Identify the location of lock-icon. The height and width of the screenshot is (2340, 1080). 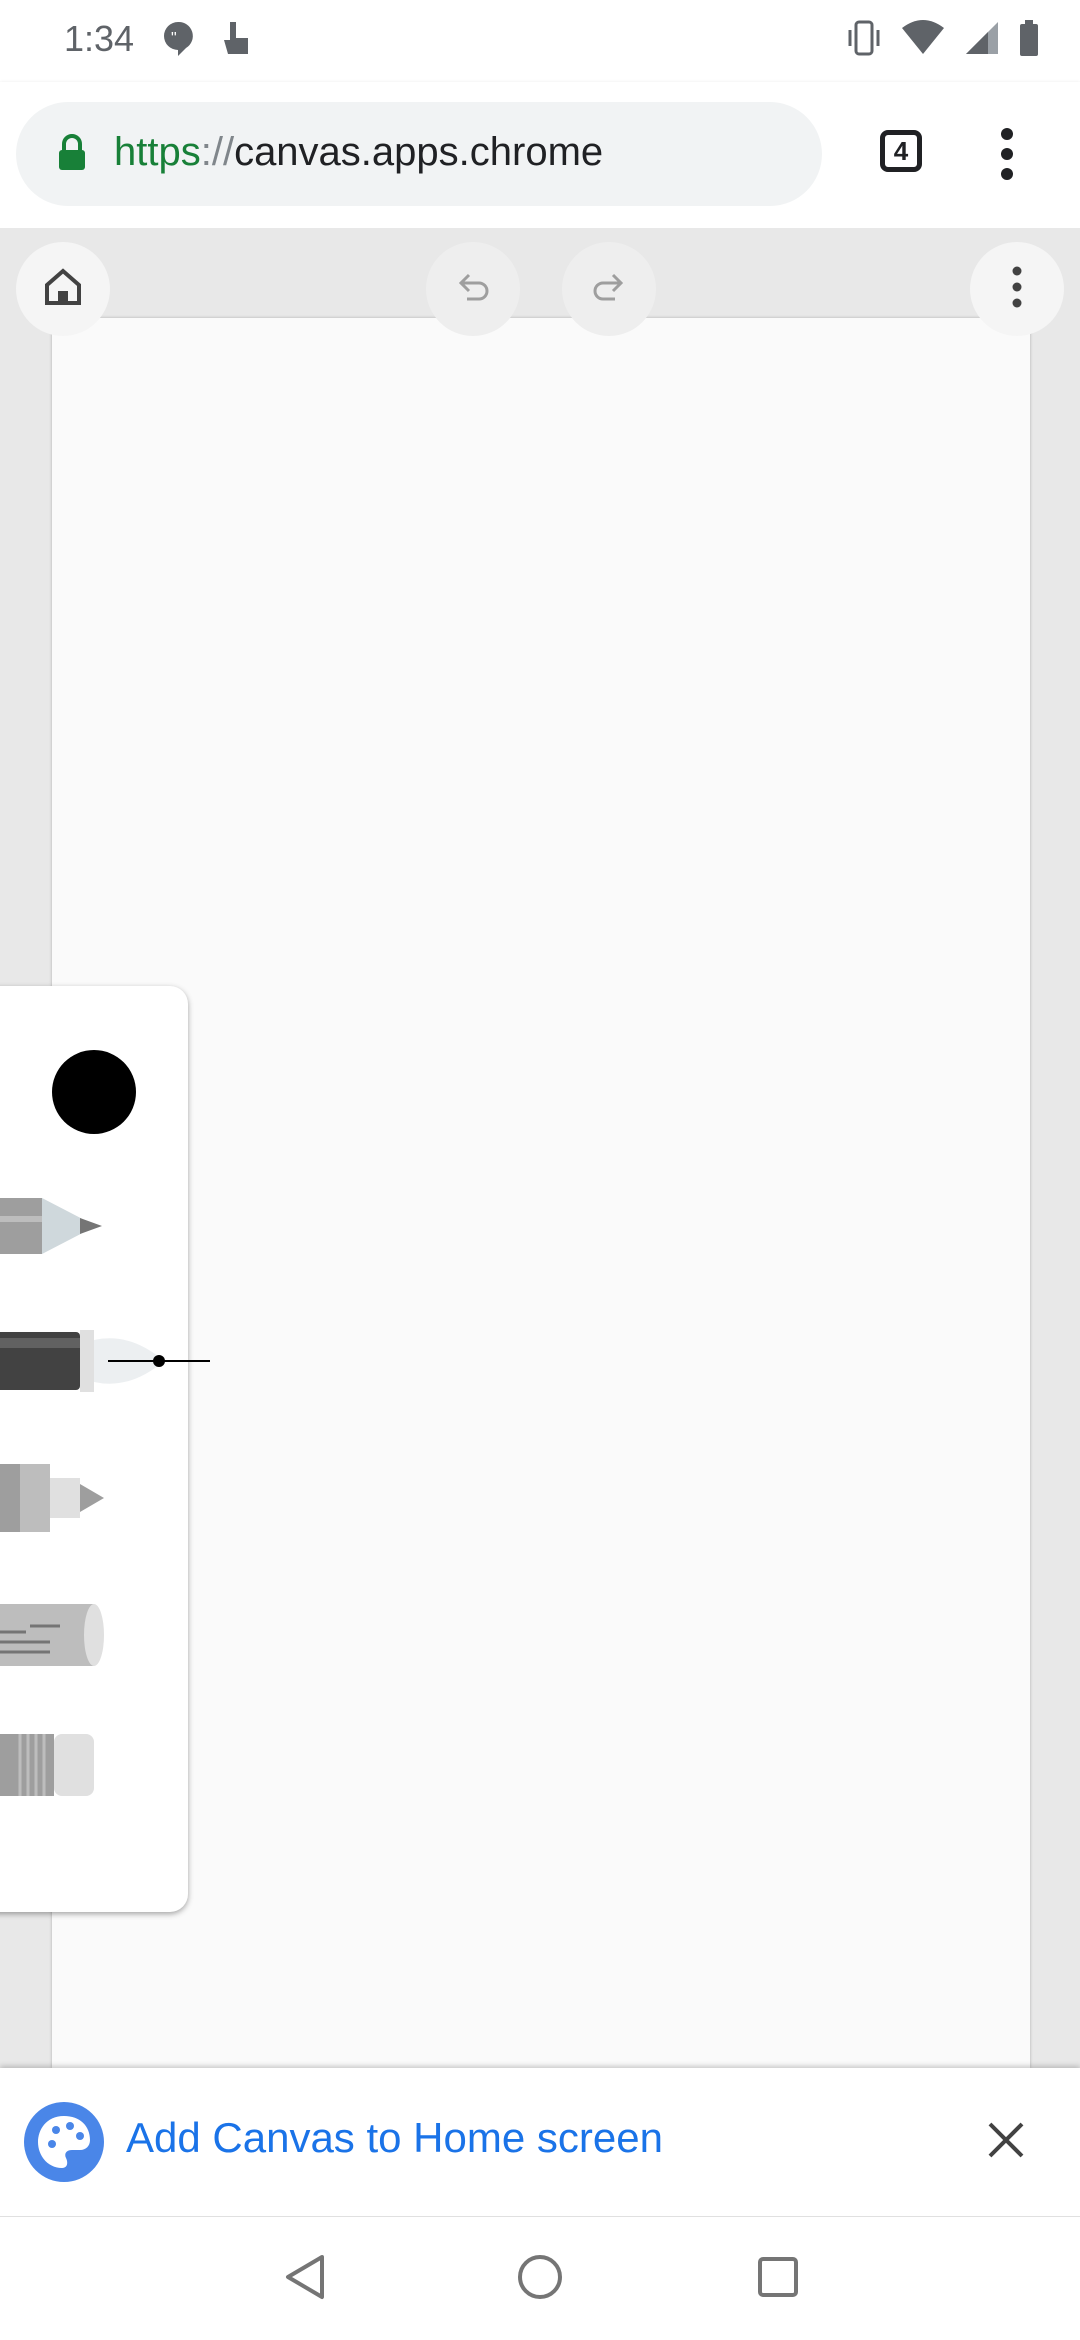
(72, 156).